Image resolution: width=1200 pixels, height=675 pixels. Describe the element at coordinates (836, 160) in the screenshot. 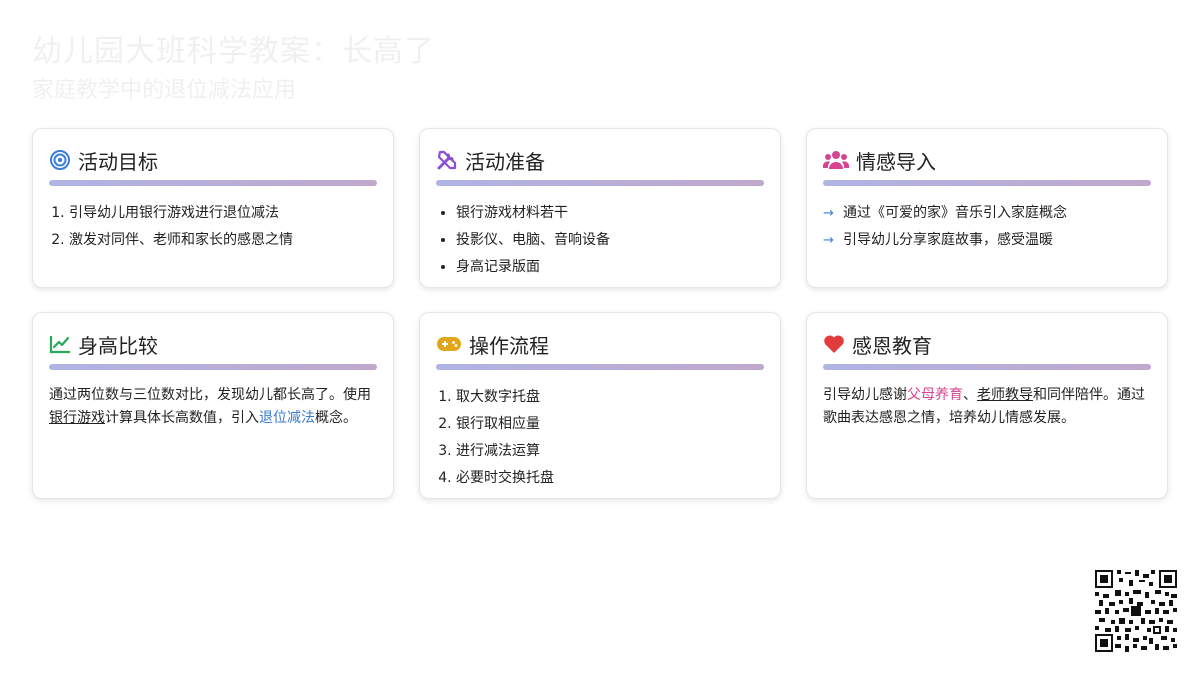

I see `users-icon` at that location.